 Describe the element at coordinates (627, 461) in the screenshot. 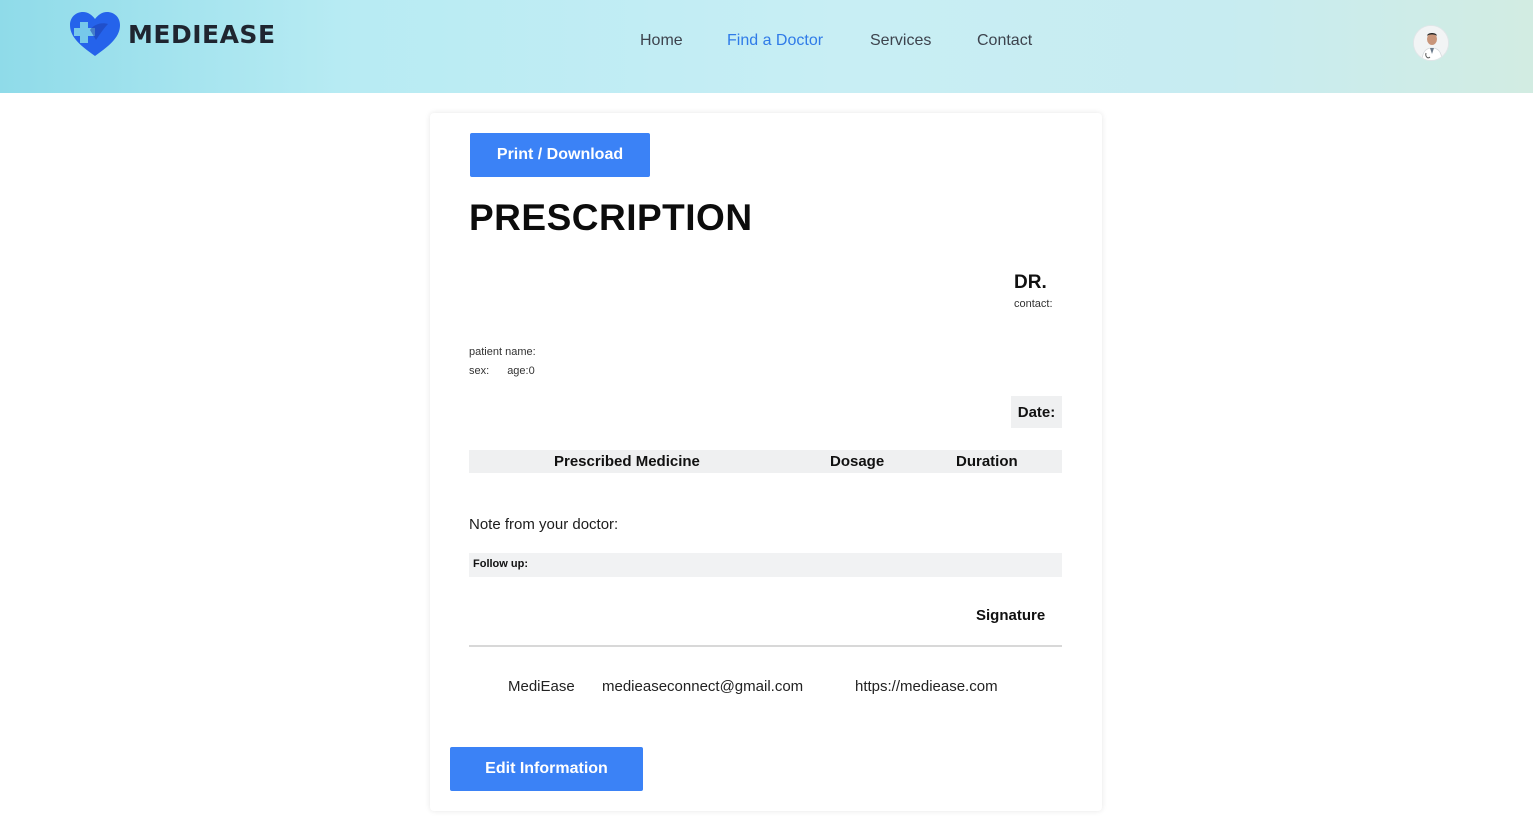

I see `column-prescribed-medicine: Prescribed Medicine` at that location.